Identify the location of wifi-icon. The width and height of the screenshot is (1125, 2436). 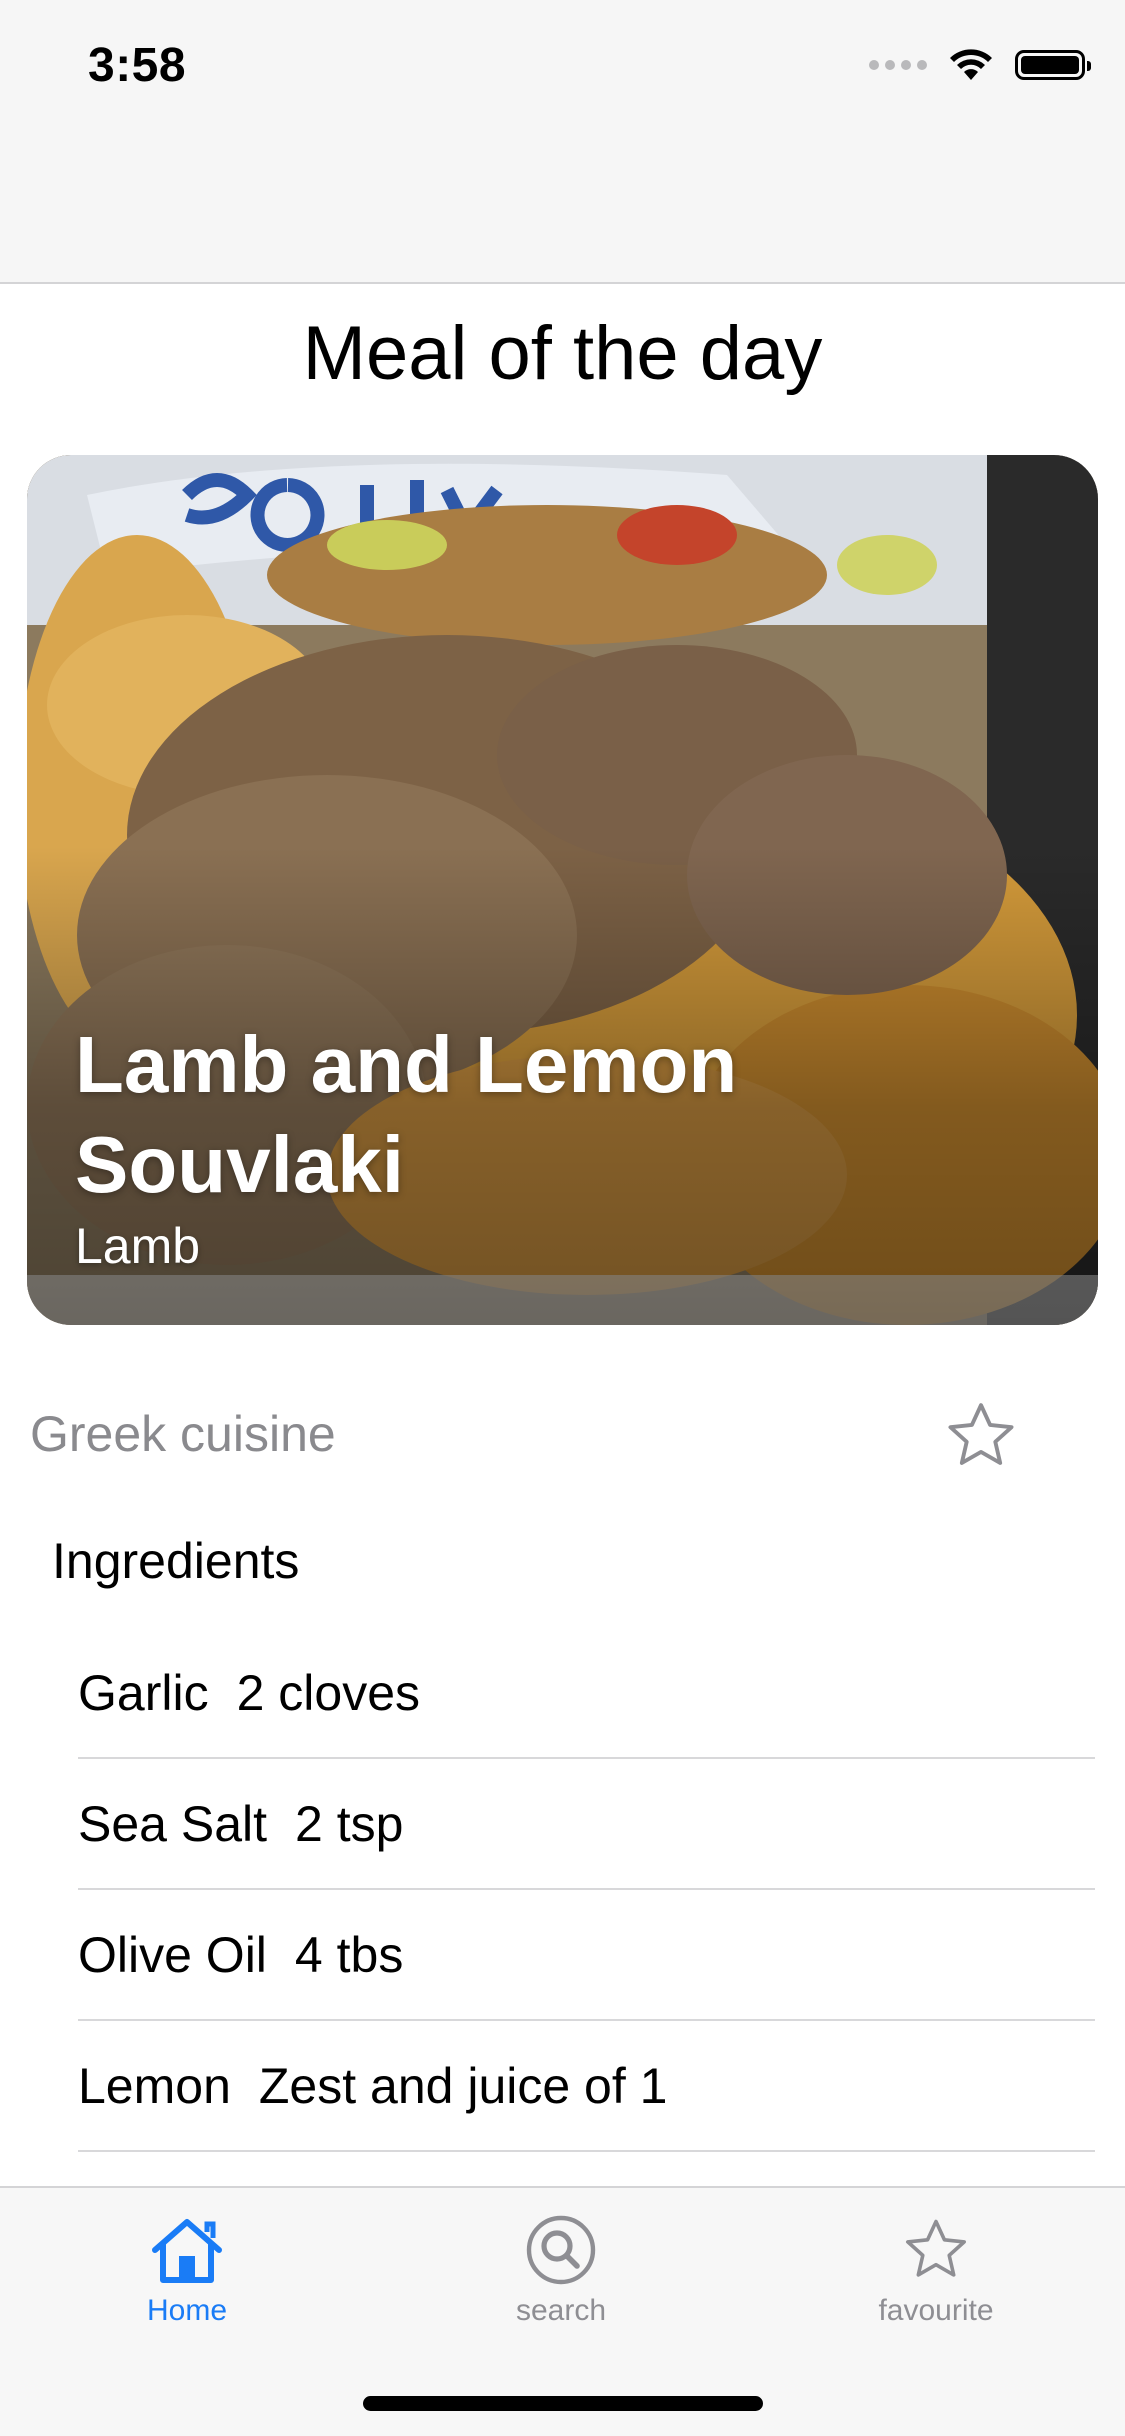
(971, 64).